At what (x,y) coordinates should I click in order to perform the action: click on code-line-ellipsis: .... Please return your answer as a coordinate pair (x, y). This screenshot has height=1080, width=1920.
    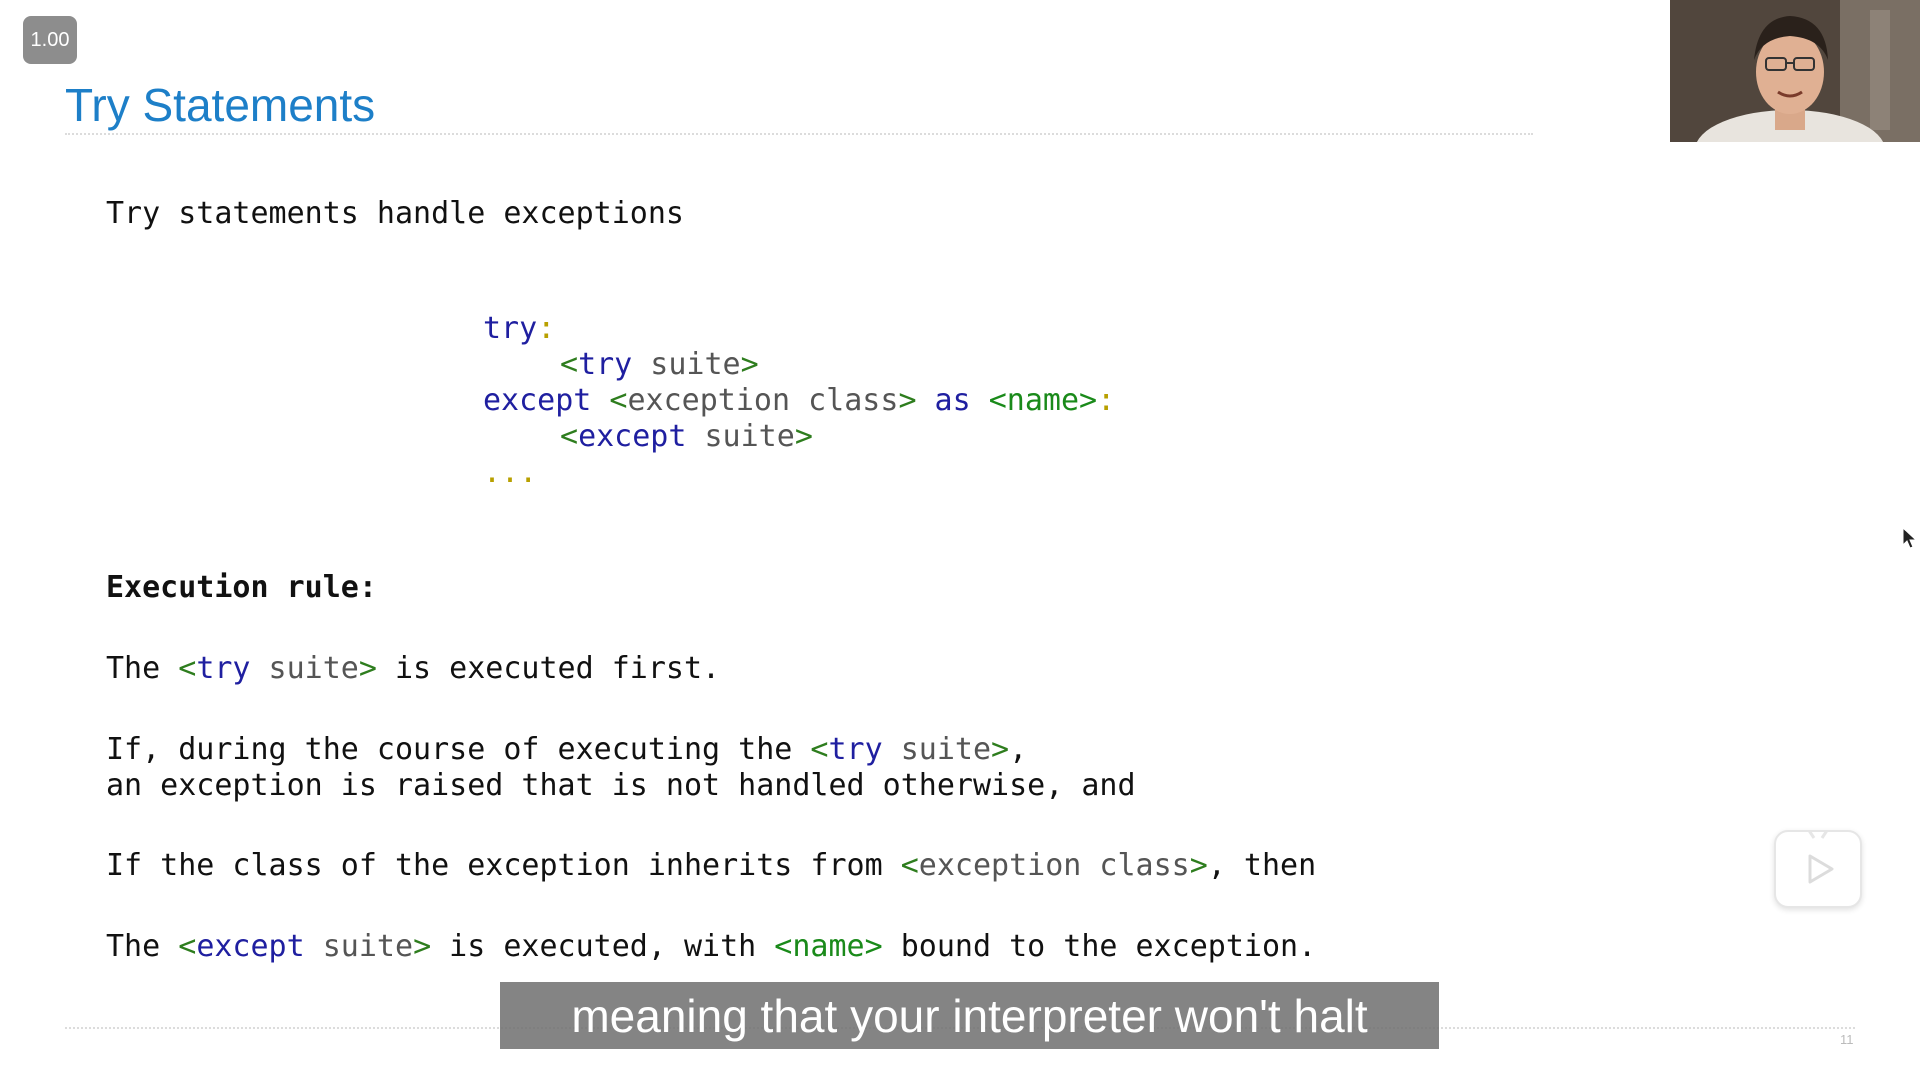
    Looking at the image, I should click on (510, 472).